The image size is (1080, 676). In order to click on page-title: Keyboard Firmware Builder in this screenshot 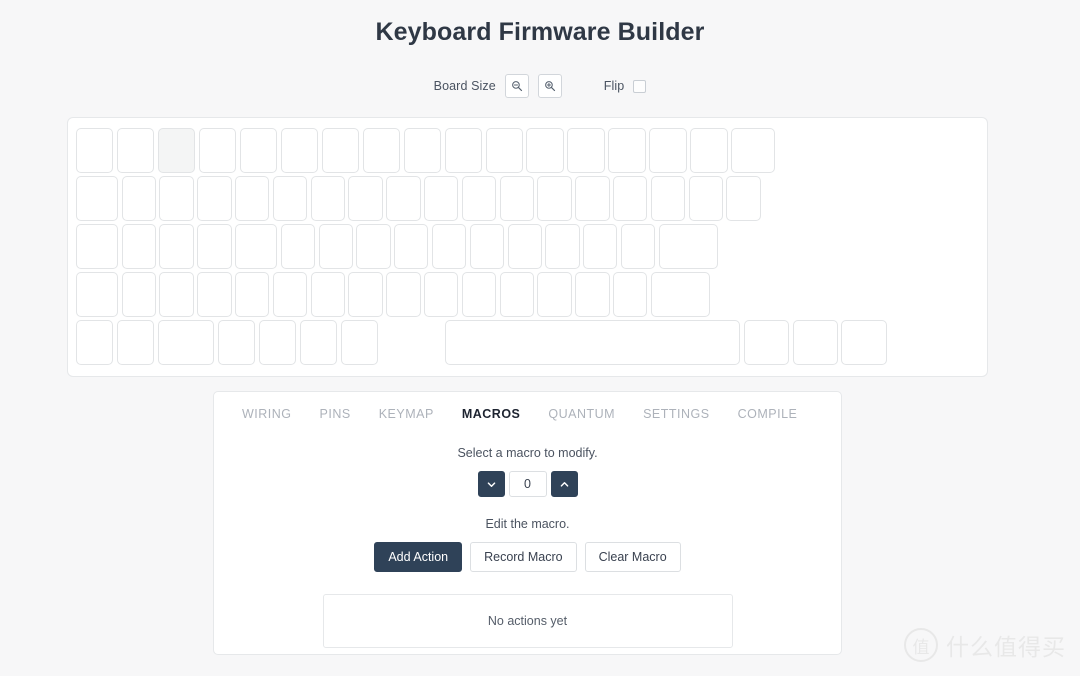, I will do `click(540, 32)`.